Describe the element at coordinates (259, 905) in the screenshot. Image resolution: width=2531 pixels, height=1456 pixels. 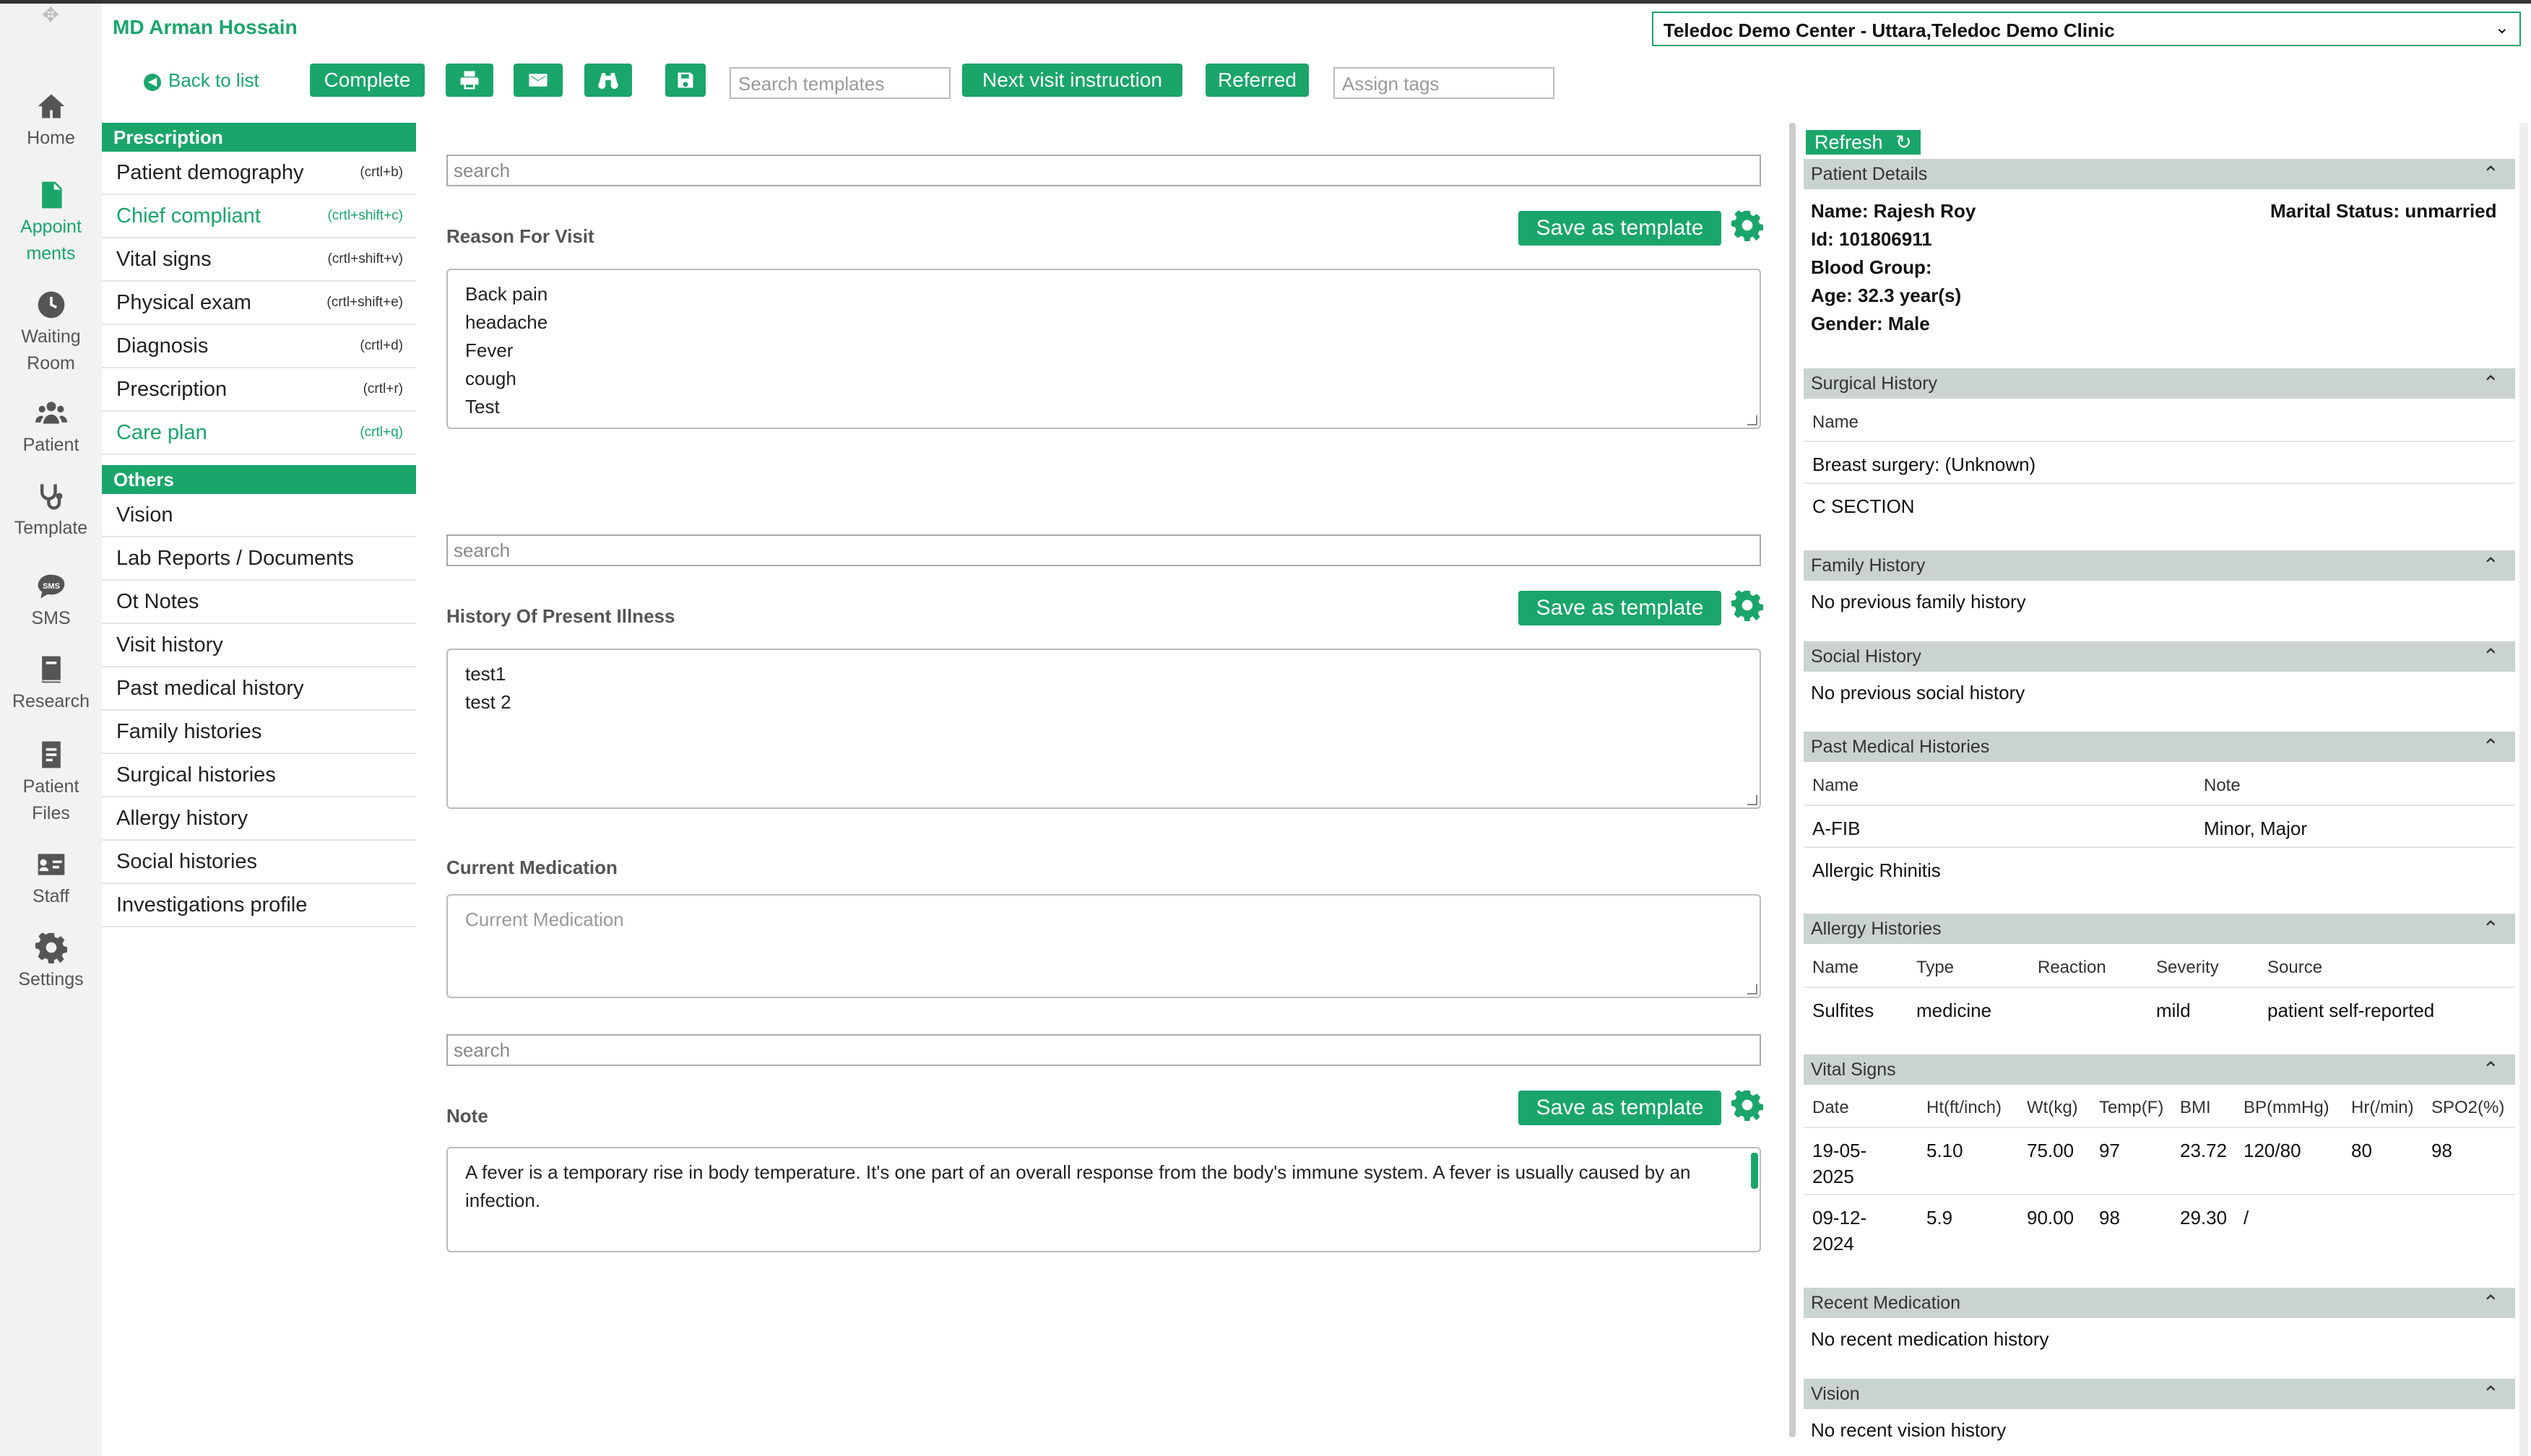
I see `nav-item-investigations-profile: Investigations profile` at that location.